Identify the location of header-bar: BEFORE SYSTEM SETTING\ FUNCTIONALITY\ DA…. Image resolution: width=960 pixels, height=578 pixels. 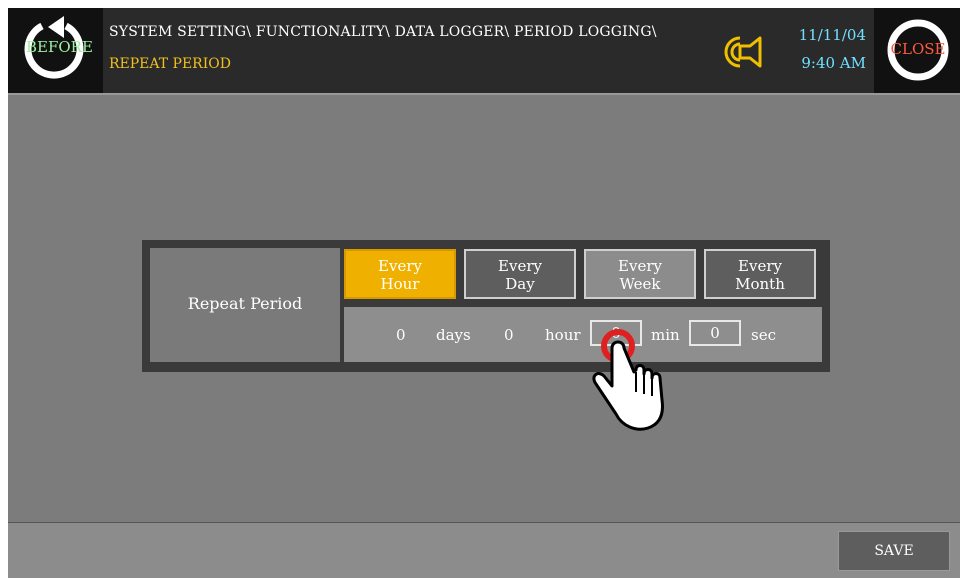
(484, 51).